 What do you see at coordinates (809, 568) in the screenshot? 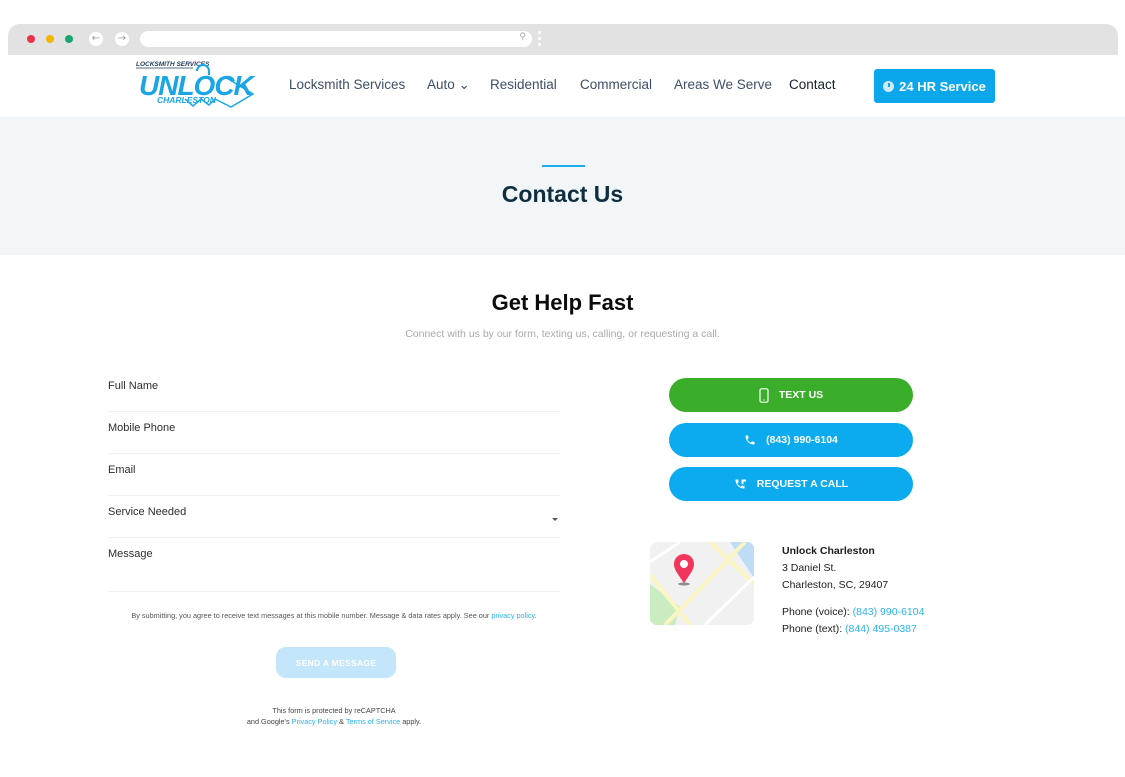
I see `address-line1: 3 Daniel St.` at bounding box center [809, 568].